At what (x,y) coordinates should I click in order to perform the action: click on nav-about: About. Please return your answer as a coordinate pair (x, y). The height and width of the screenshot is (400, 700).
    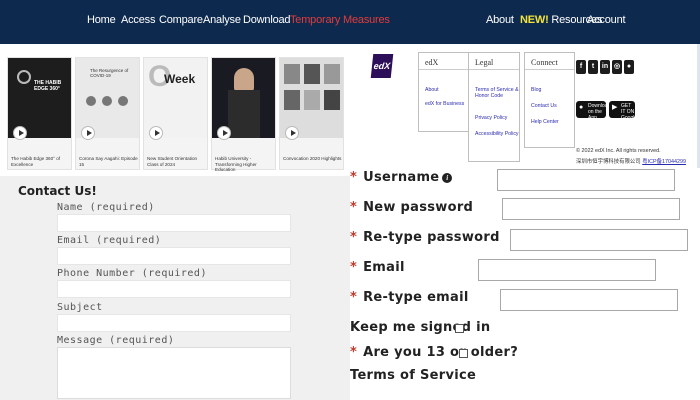
    Looking at the image, I should click on (500, 20).